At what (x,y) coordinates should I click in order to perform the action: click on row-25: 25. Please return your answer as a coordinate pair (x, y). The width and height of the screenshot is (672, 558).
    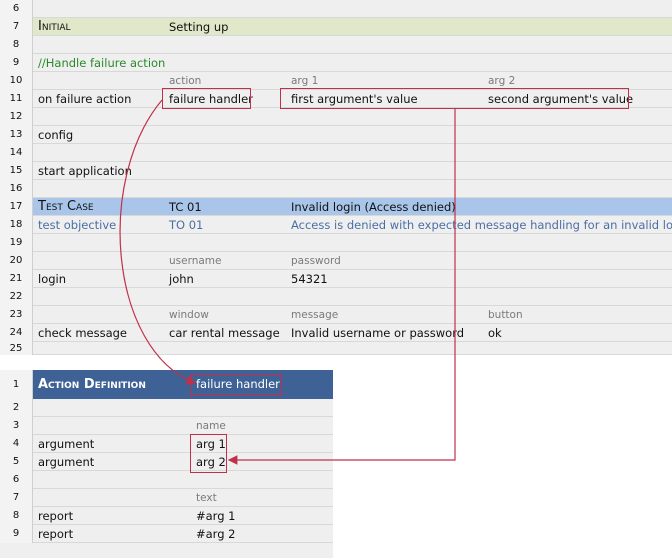
    Looking at the image, I should click on (336, 348).